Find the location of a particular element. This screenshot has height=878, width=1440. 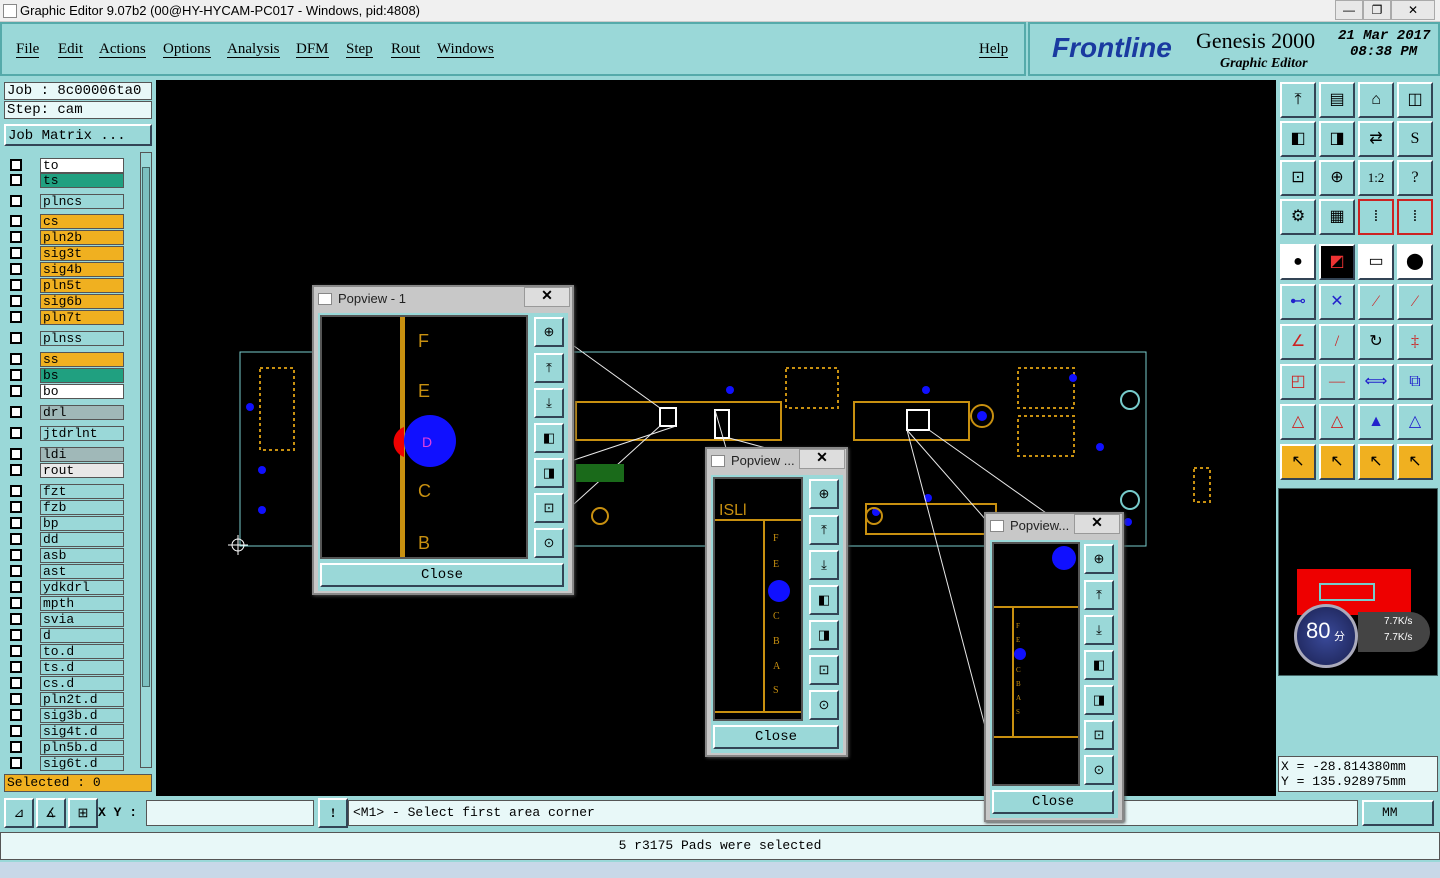

popview-left-icon: ◧ is located at coordinates (1099, 665).